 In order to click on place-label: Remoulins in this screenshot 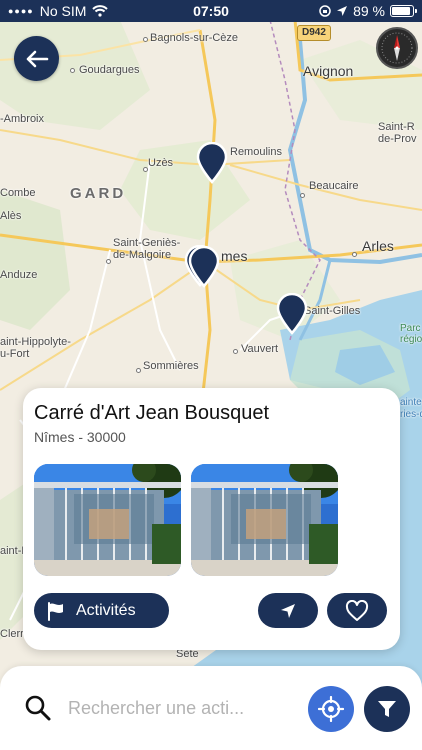, I will do `click(256, 152)`.